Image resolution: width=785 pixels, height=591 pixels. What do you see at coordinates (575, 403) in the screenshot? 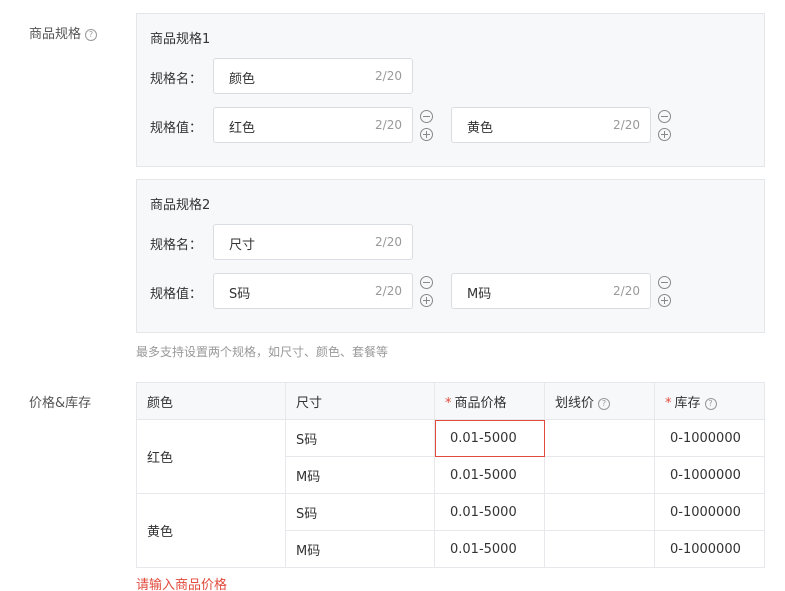
I see `col-header-strike-text: 划线价` at bounding box center [575, 403].